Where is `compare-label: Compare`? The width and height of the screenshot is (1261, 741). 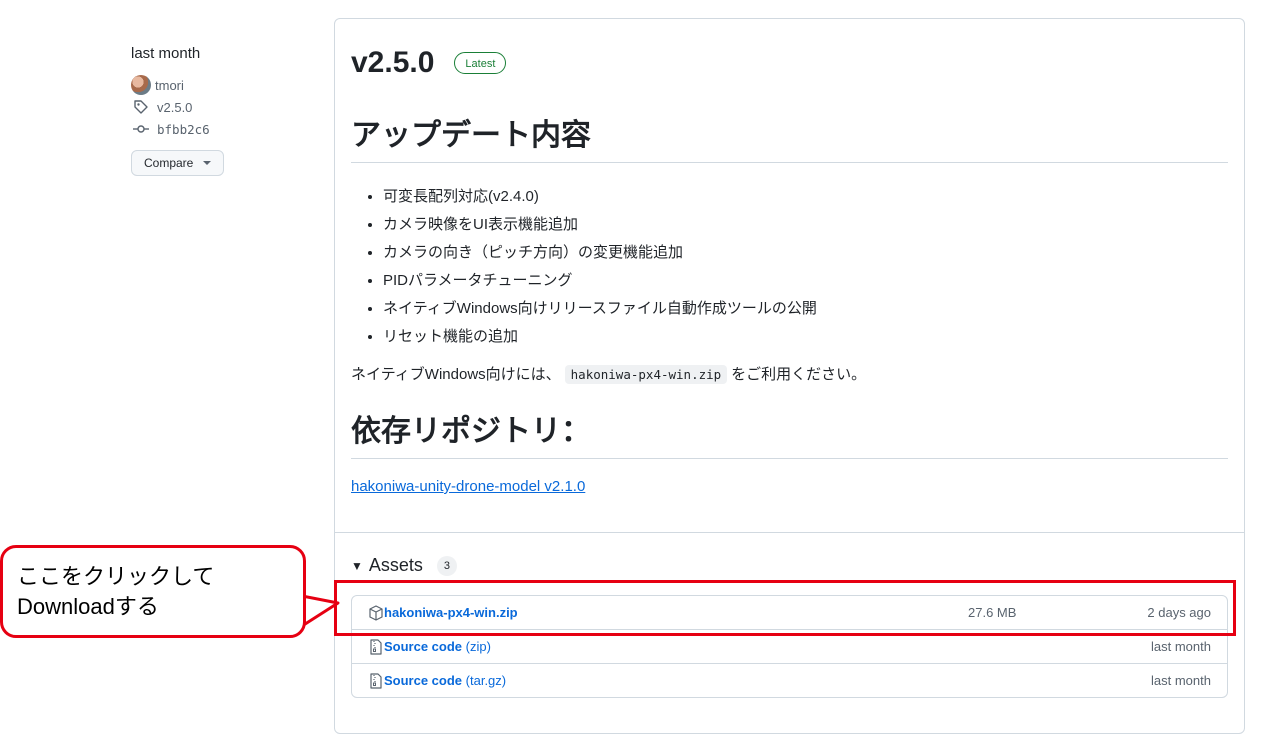 compare-label: Compare is located at coordinates (169, 163).